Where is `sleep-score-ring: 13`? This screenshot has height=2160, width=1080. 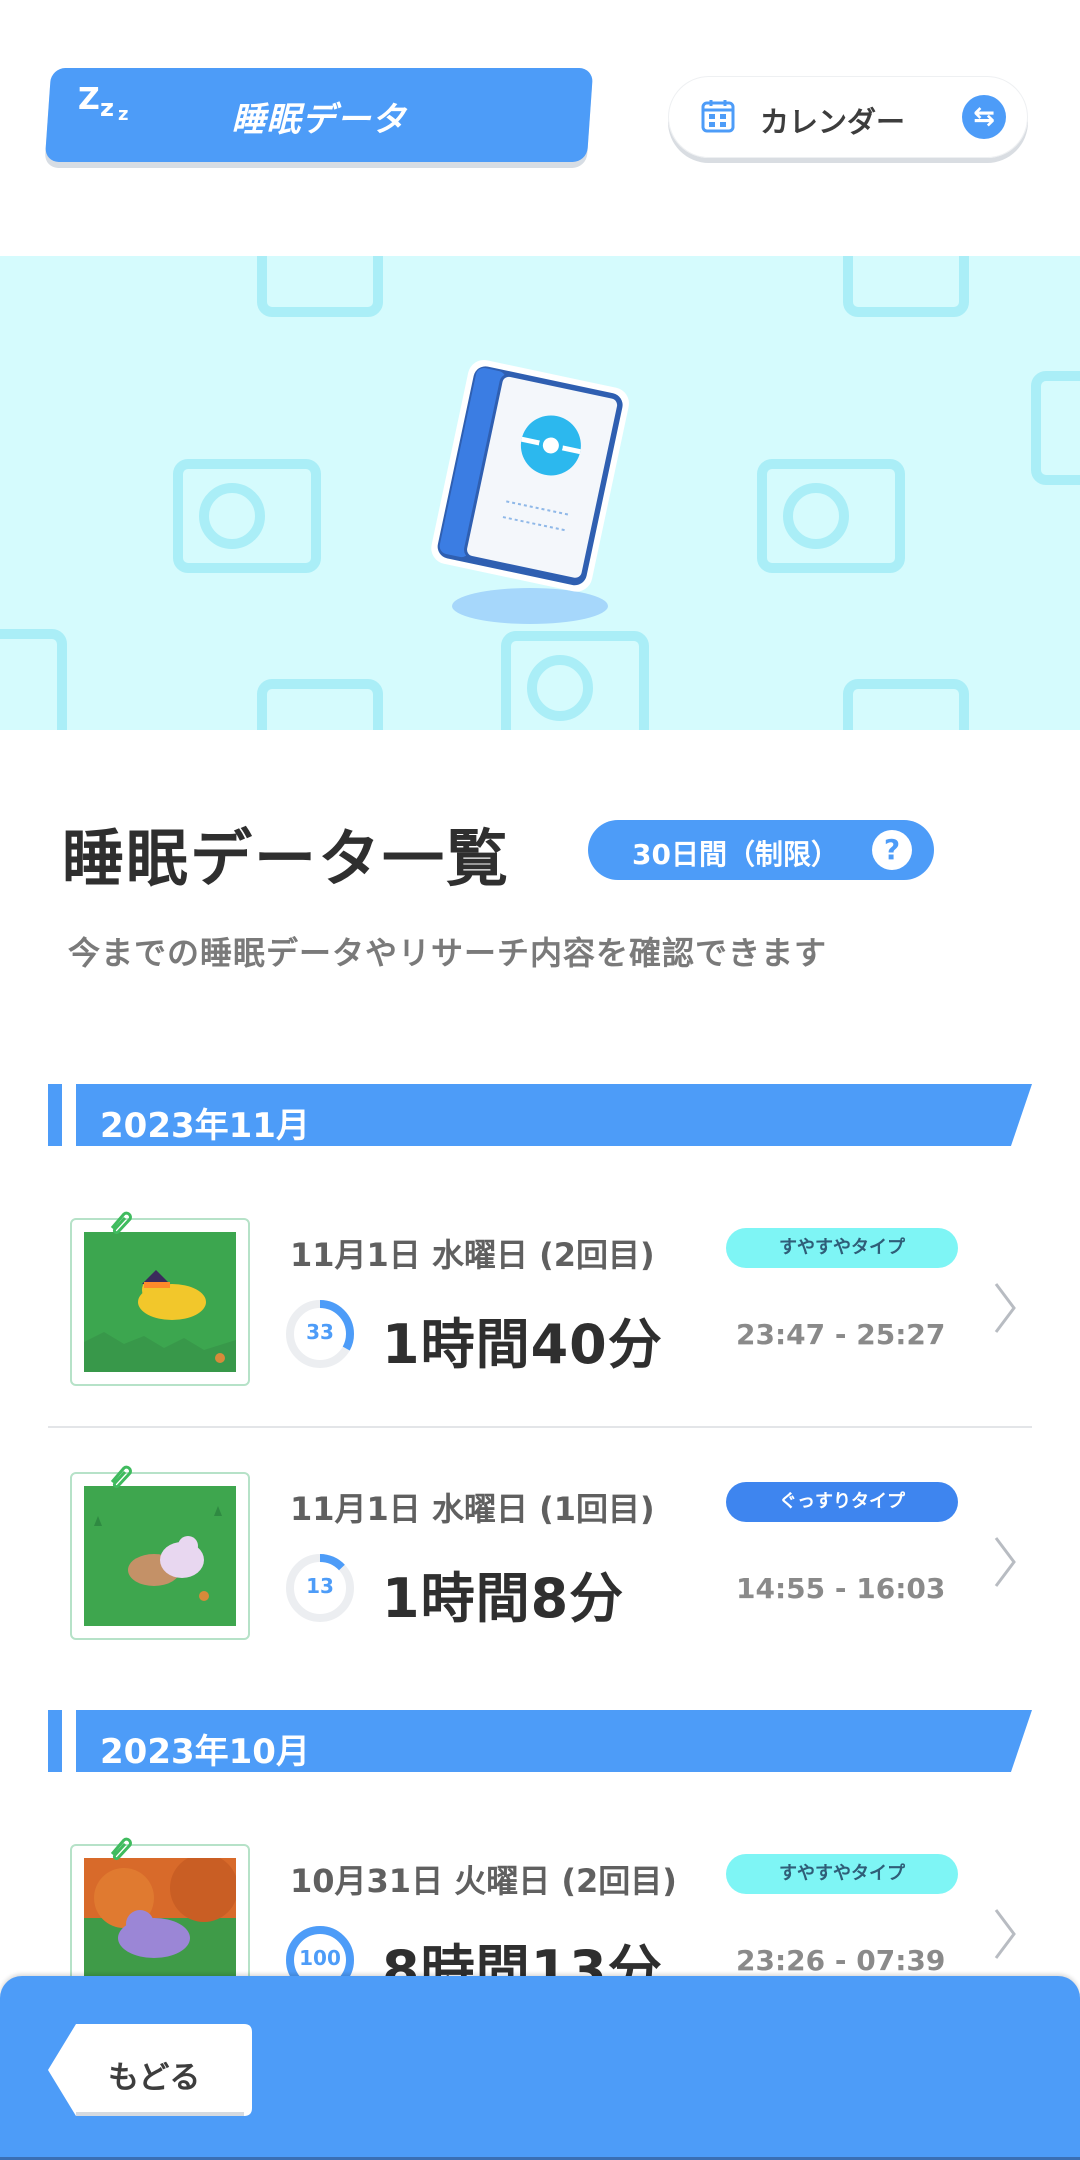 sleep-score-ring: 13 is located at coordinates (320, 1588).